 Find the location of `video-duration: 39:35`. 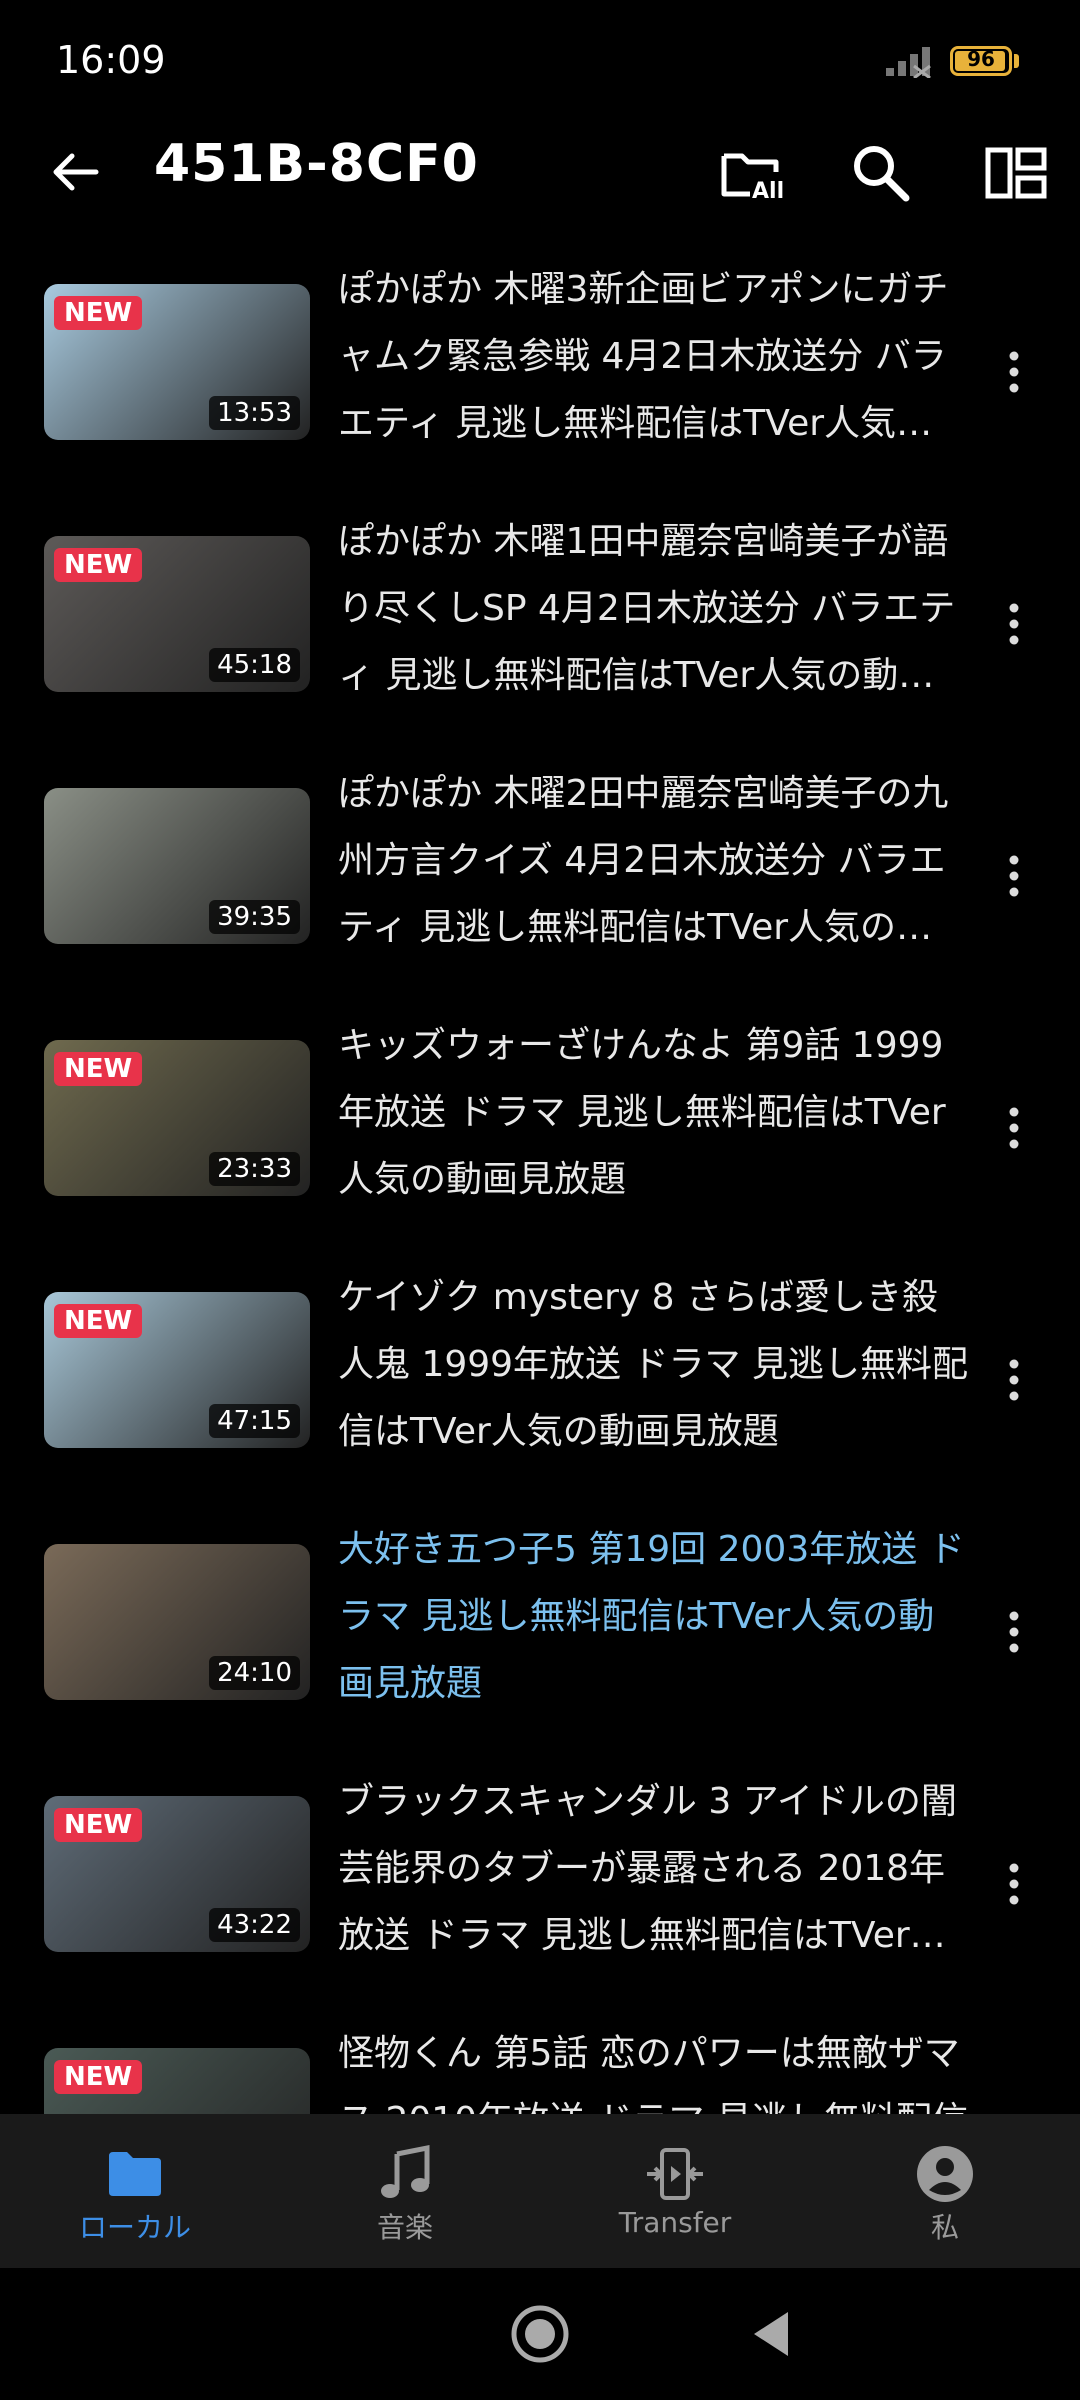

video-duration: 39:35 is located at coordinates (254, 917).